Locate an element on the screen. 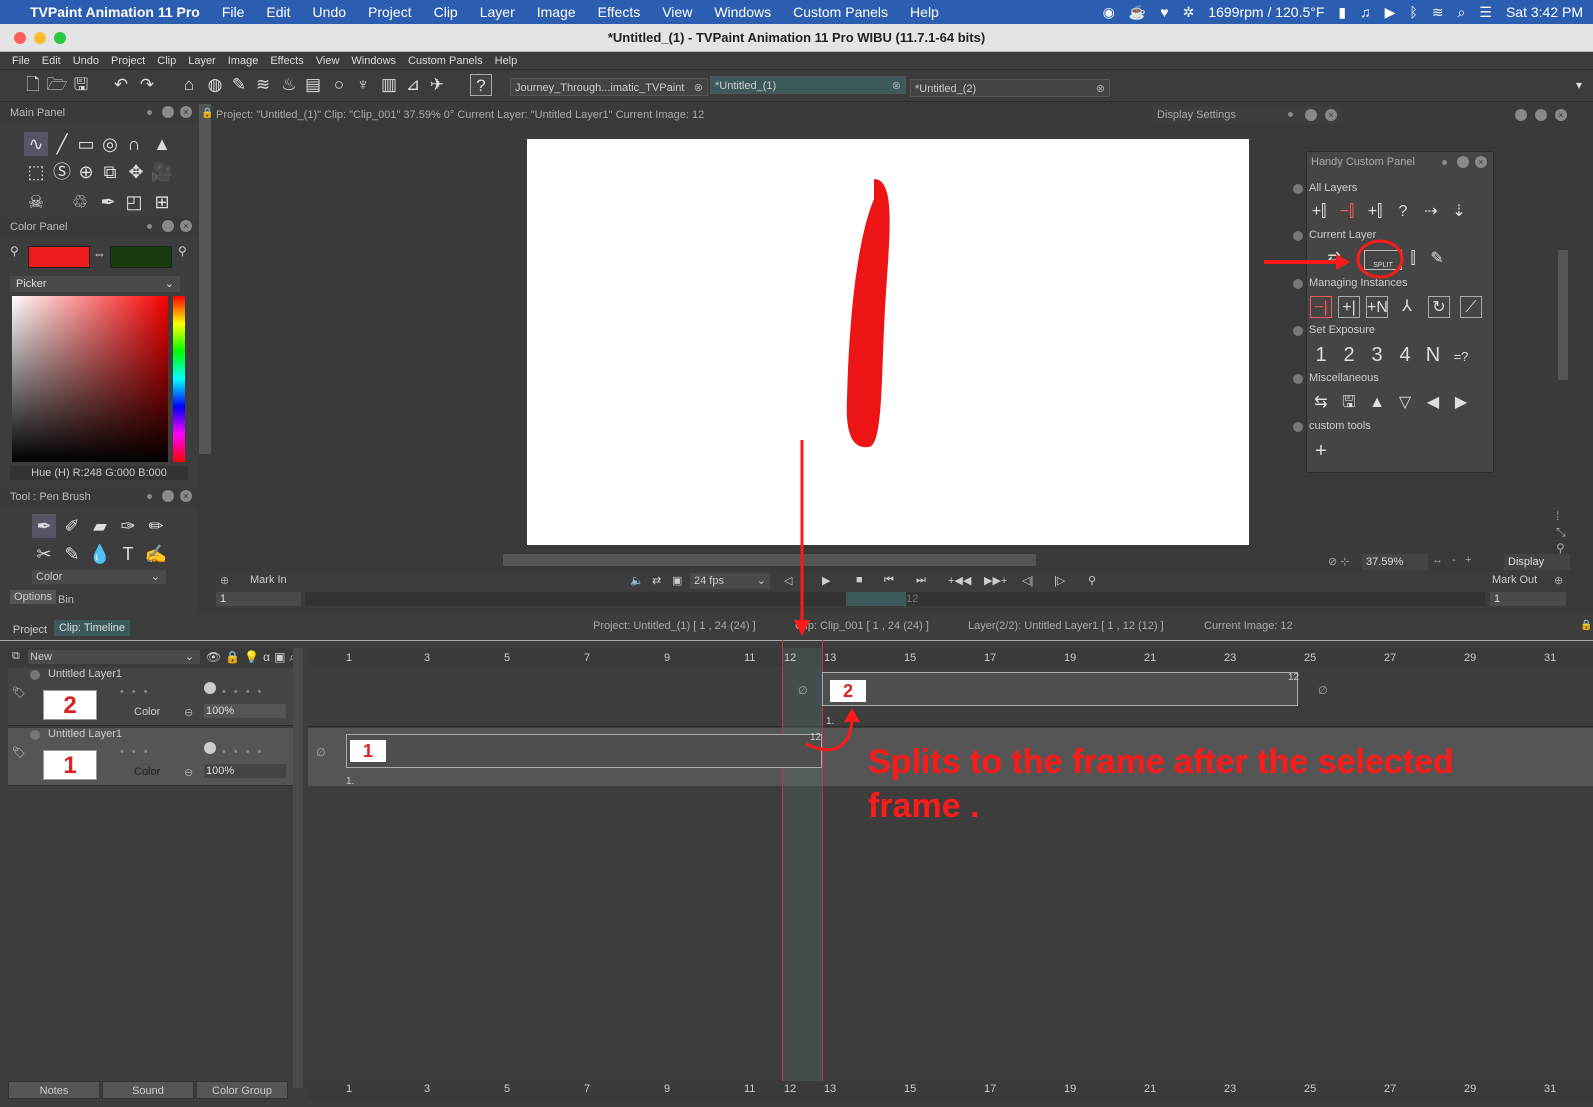 The width and height of the screenshot is (1593, 1107). annotation-arrow-head is located at coordinates (1343, 262).